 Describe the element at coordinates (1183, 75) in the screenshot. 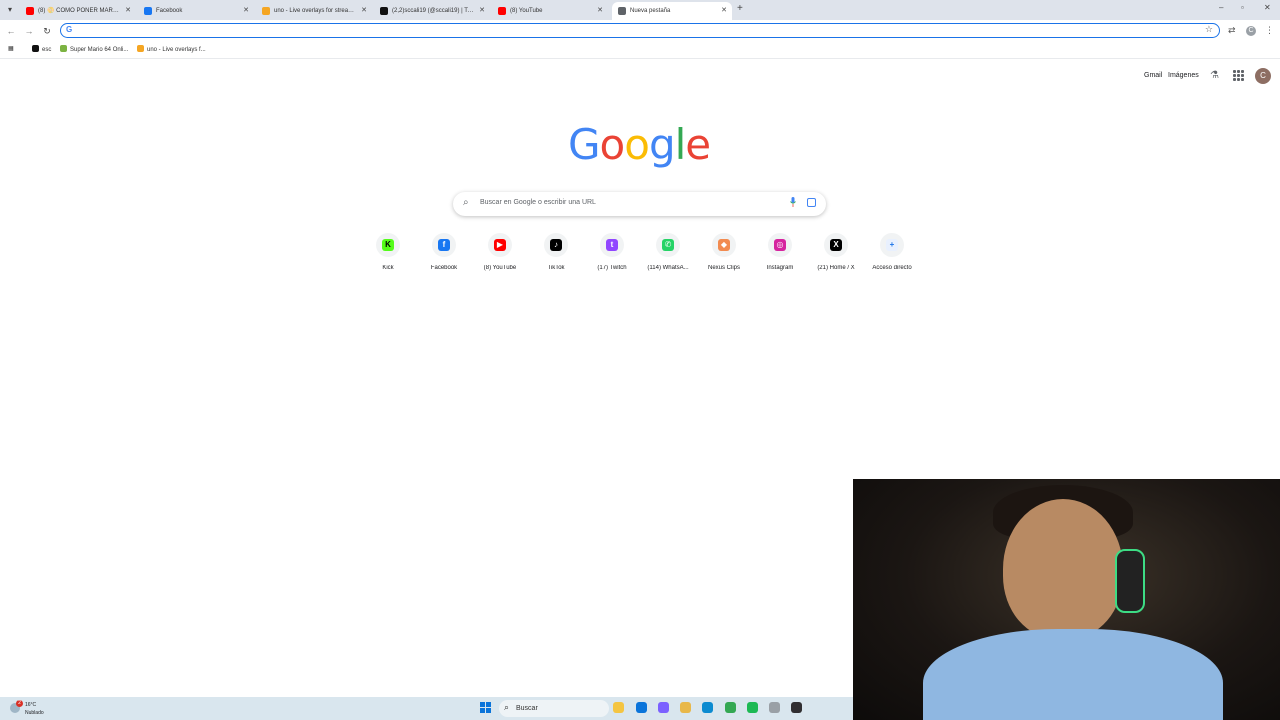

I see `images-link: Imágenes` at that location.